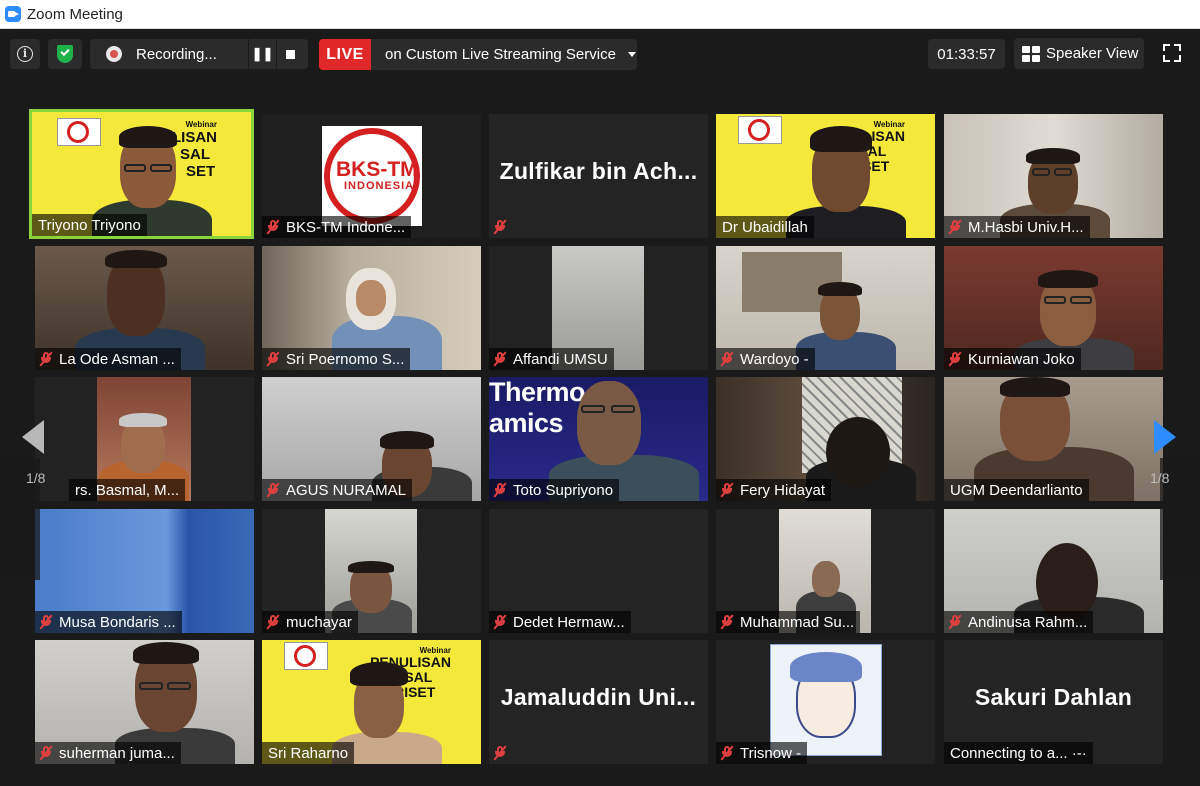 Image resolution: width=1200 pixels, height=786 pixels. I want to click on stop-icon, so click(290, 54).